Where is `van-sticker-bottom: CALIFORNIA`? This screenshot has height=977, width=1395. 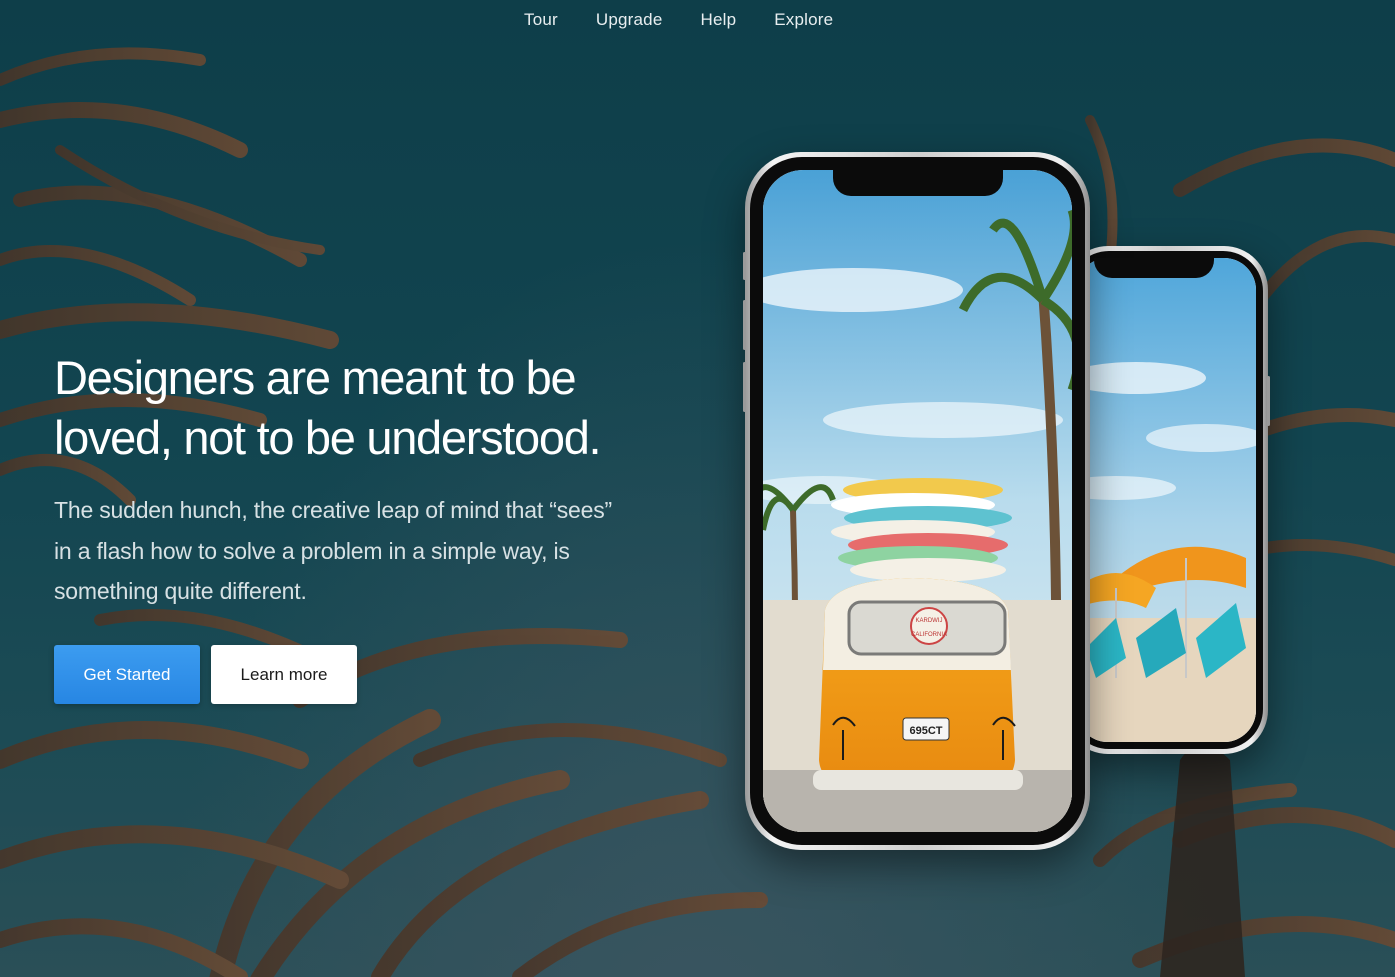 van-sticker-bottom: CALIFORNIA is located at coordinates (929, 635).